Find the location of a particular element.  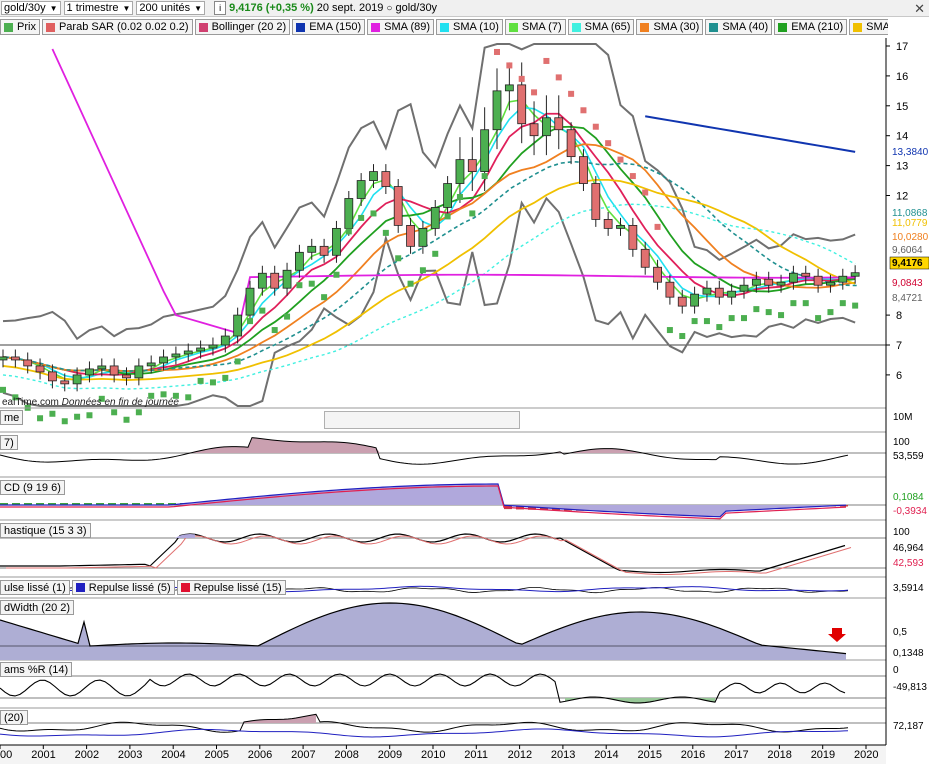

williams-fill is located at coordinates (640, 700).